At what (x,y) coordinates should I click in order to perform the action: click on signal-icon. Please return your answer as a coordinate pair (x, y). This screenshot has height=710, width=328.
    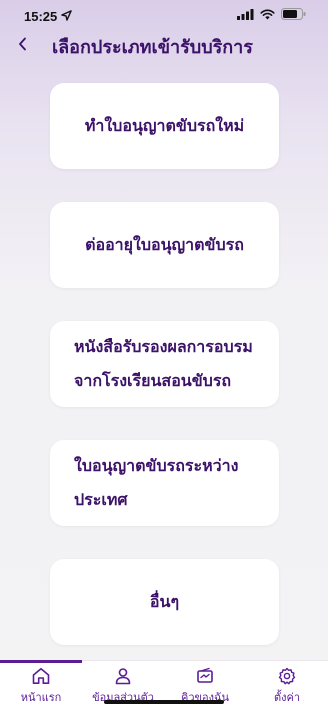
    Looking at the image, I should click on (245, 16).